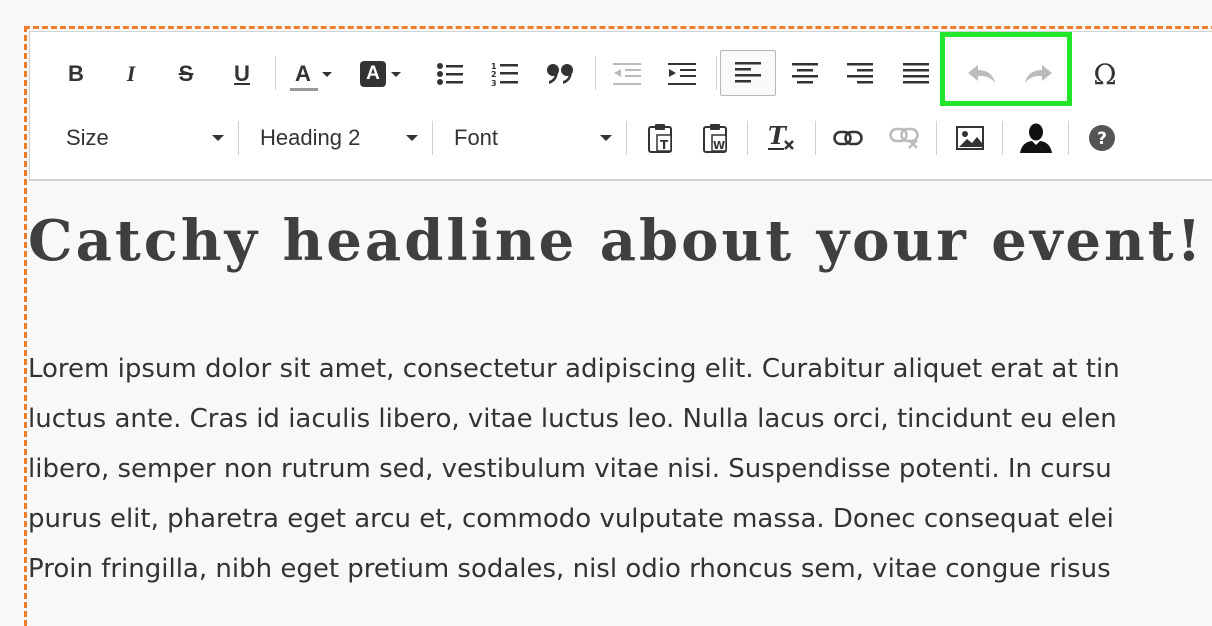  What do you see at coordinates (719, 145) in the screenshot?
I see `svg-text: W` at bounding box center [719, 145].